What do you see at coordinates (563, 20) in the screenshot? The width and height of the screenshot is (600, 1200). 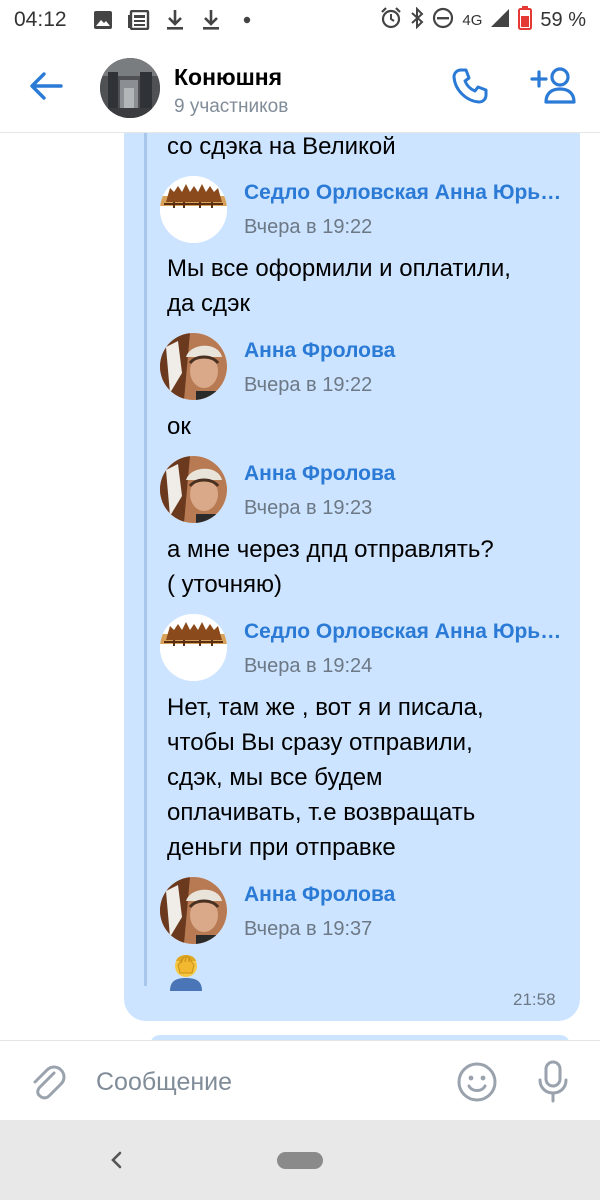 I see `battery-percent: 59 %` at bounding box center [563, 20].